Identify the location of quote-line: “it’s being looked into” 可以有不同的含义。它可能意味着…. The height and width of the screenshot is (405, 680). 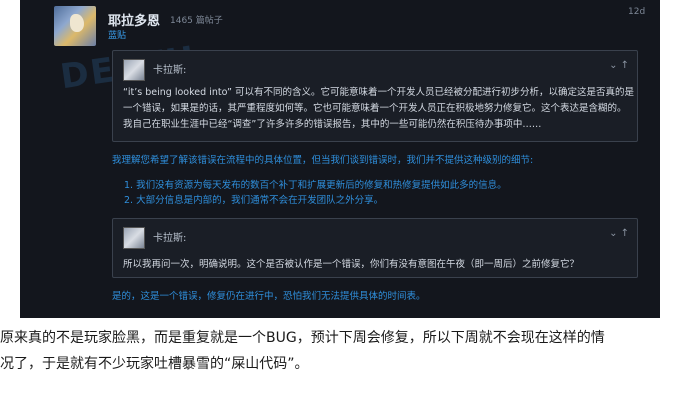
(378, 92).